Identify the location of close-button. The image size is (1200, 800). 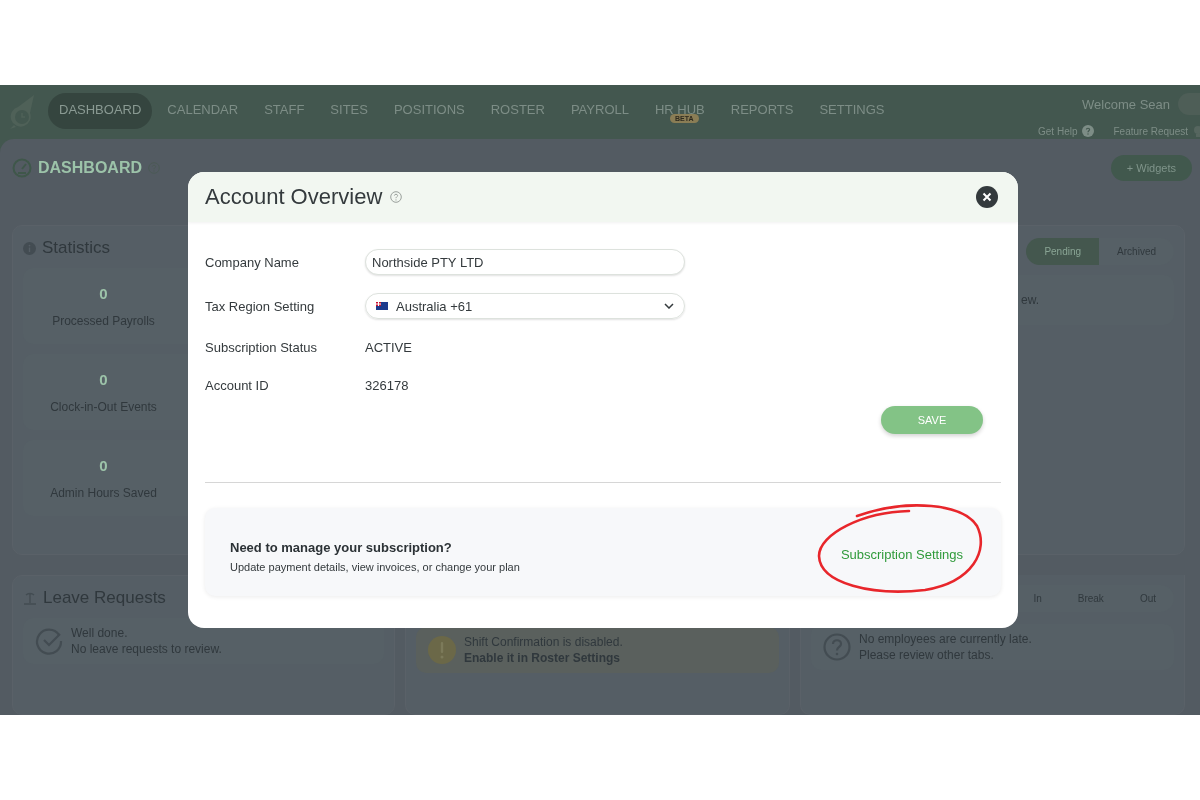
(987, 197).